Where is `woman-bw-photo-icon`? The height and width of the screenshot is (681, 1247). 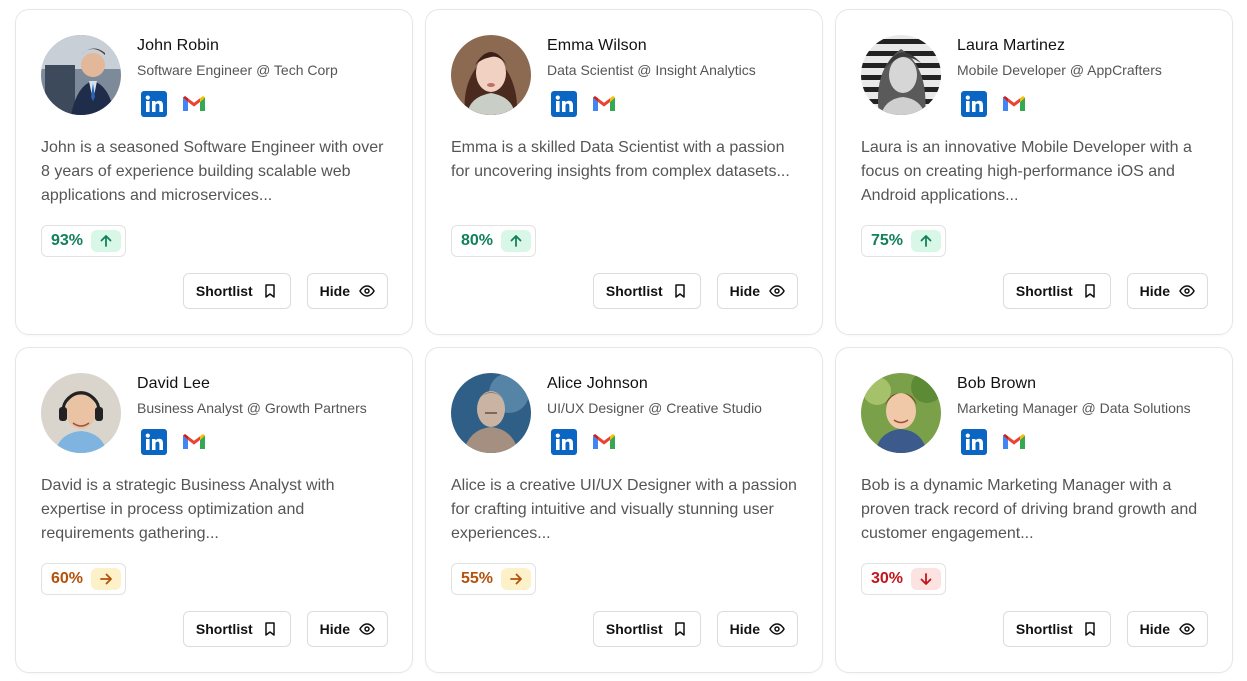 woman-bw-photo-icon is located at coordinates (901, 75).